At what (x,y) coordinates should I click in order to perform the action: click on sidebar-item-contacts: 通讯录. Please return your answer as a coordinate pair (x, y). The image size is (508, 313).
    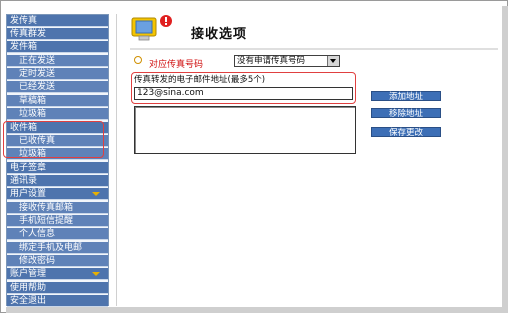
    Looking at the image, I should click on (57, 181).